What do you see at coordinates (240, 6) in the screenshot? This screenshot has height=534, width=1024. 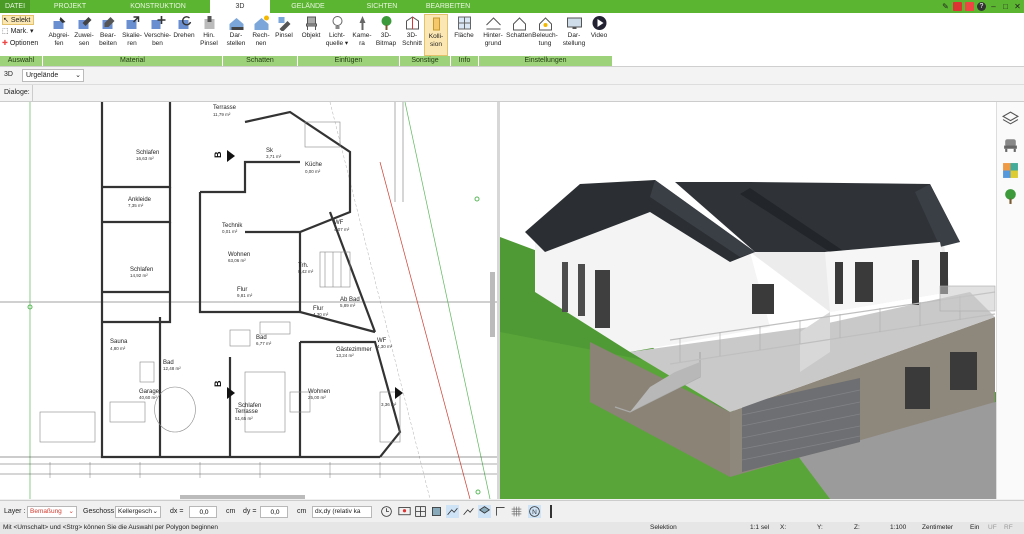 I see `tab-3d: 3D` at bounding box center [240, 6].